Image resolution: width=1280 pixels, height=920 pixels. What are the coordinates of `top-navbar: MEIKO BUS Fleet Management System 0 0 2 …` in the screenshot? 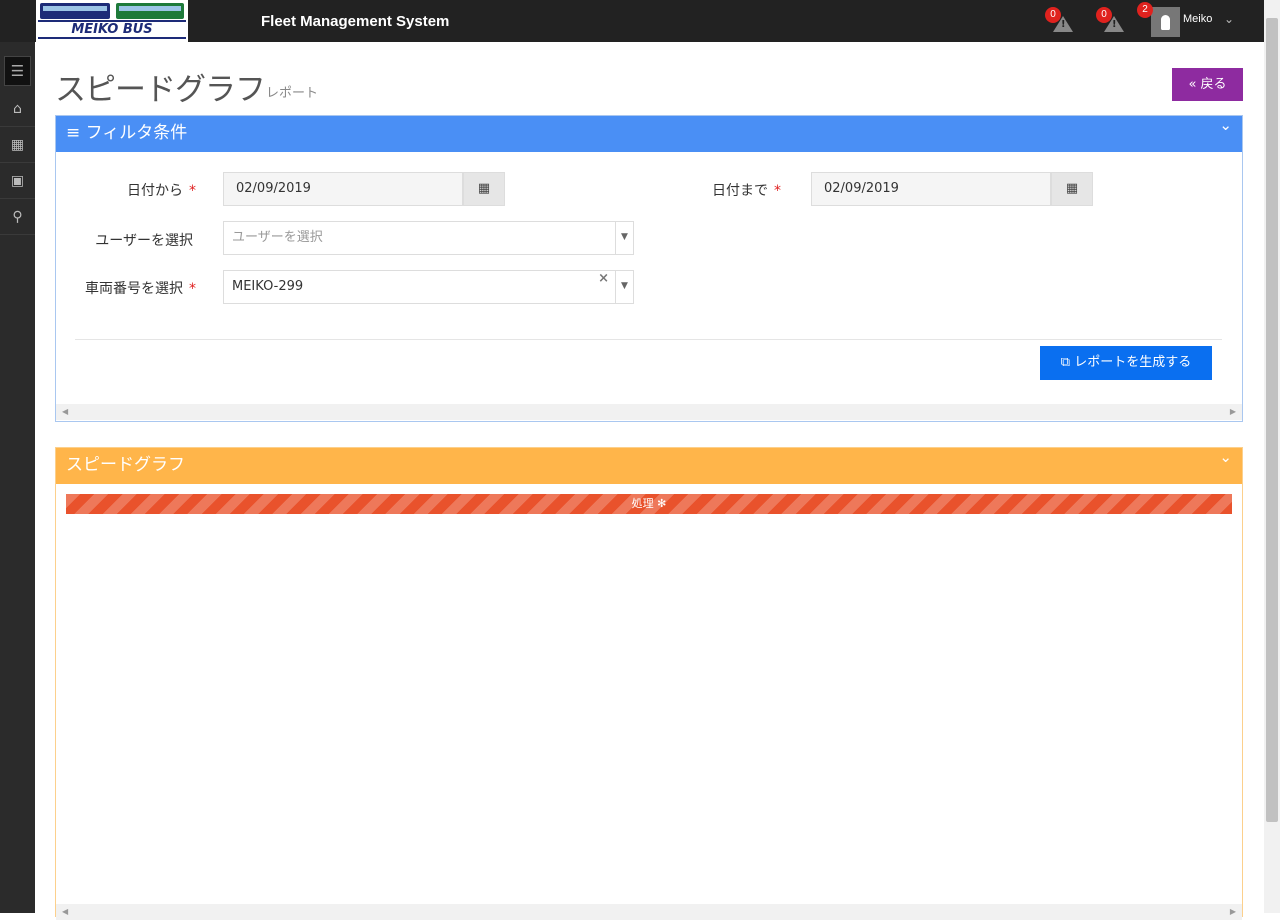 It's located at (640, 21).